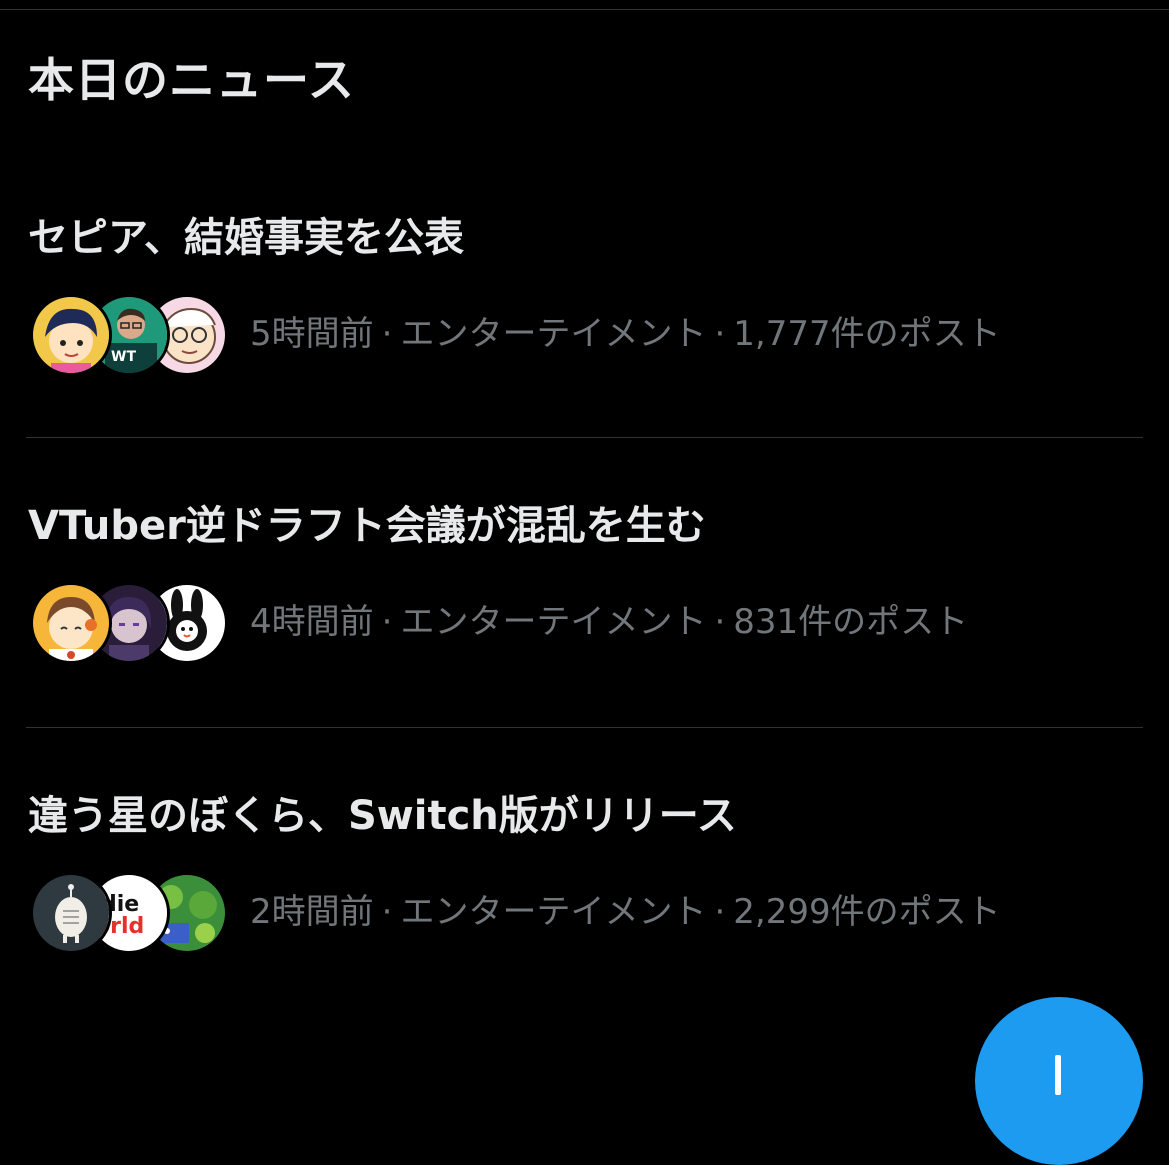 This screenshot has width=1169, height=1165. I want to click on section-title: 本日のニュース, so click(191, 80).